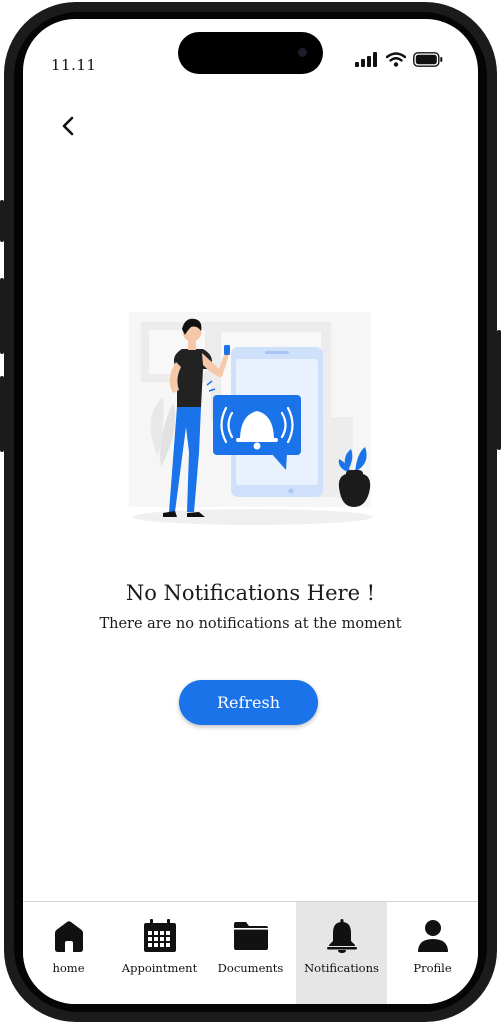 This screenshot has height=1024, width=501. I want to click on volume-down-button, so click(2, 414).